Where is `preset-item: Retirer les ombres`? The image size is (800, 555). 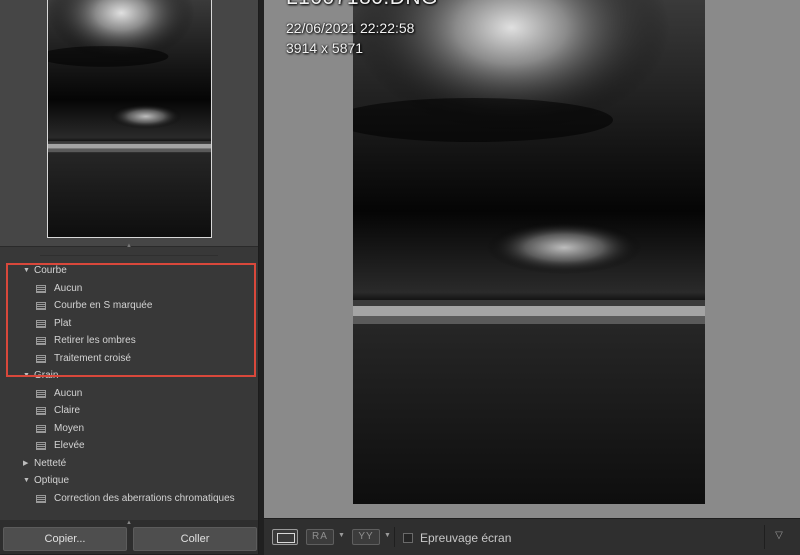
preset-item: Retirer les ombres is located at coordinates (129, 341).